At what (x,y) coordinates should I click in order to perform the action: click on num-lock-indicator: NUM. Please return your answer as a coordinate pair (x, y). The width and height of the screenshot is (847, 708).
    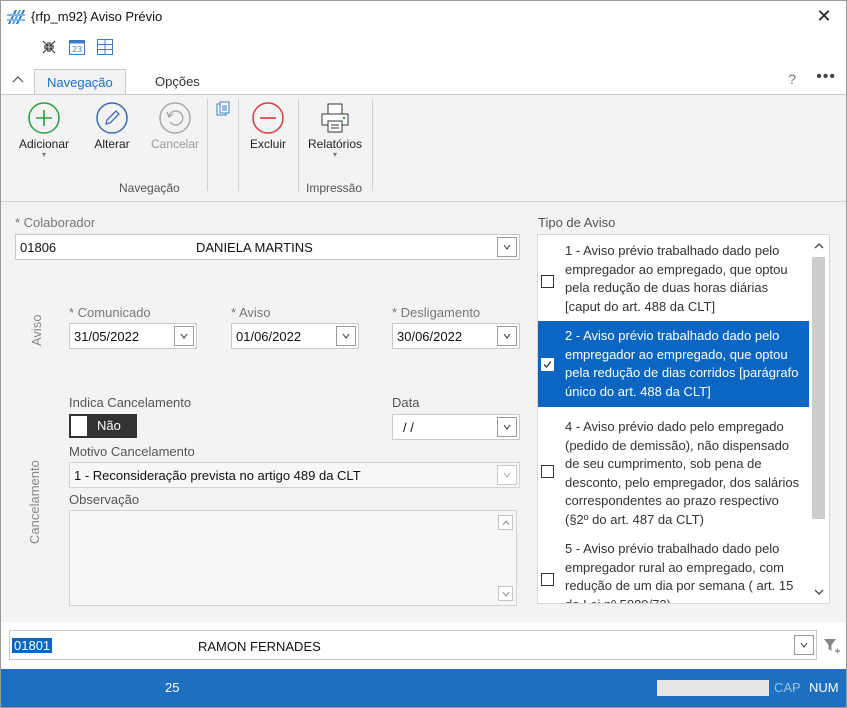
    Looking at the image, I should click on (824, 687).